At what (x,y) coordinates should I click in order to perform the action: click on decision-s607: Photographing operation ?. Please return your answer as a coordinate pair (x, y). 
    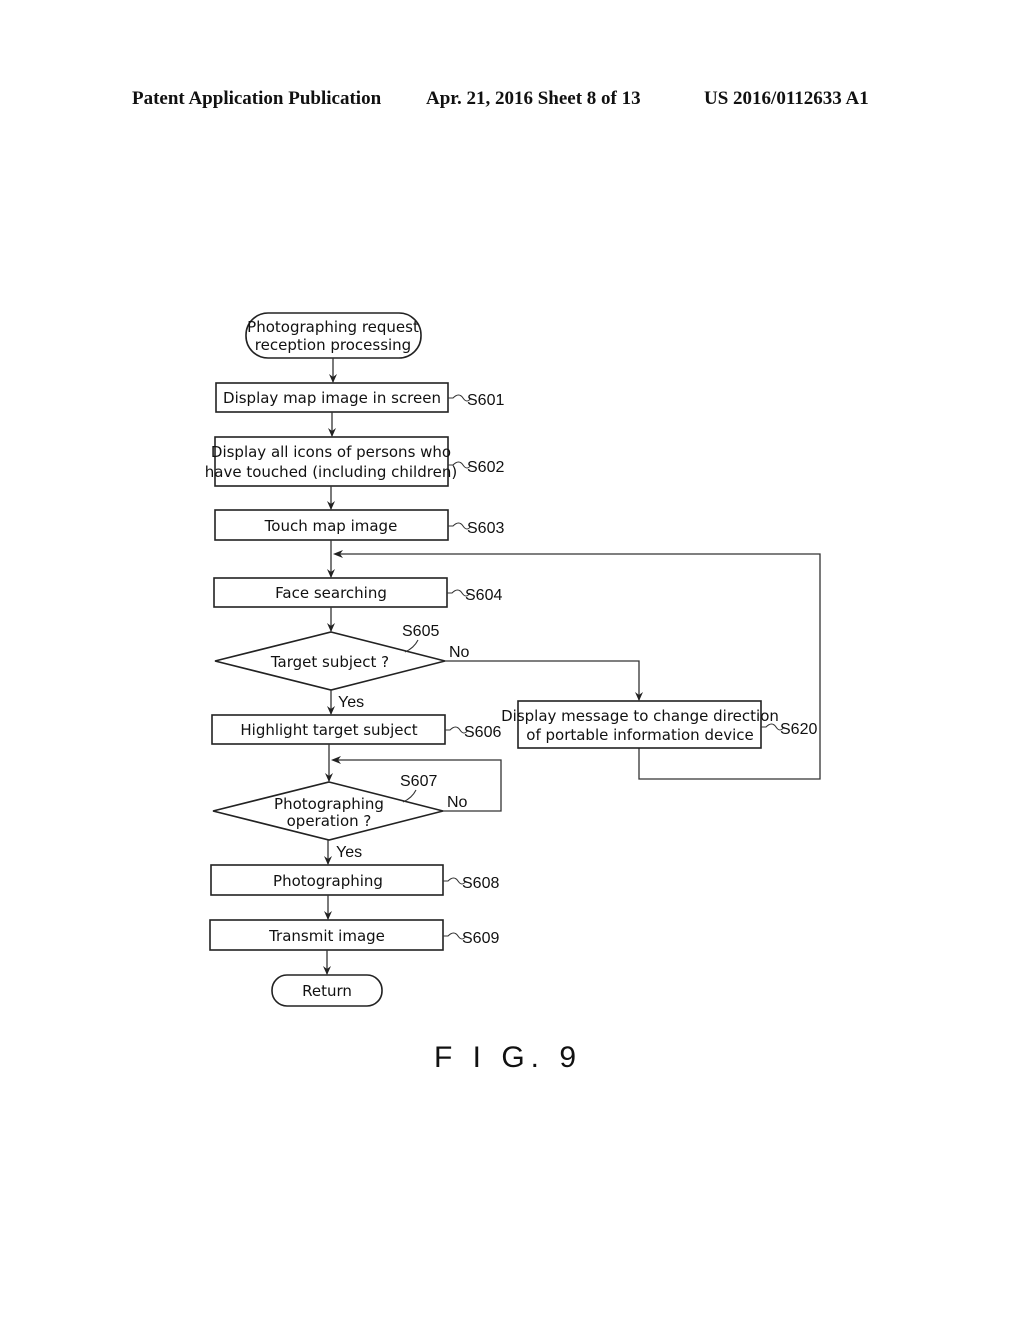
    Looking at the image, I should click on (328, 811).